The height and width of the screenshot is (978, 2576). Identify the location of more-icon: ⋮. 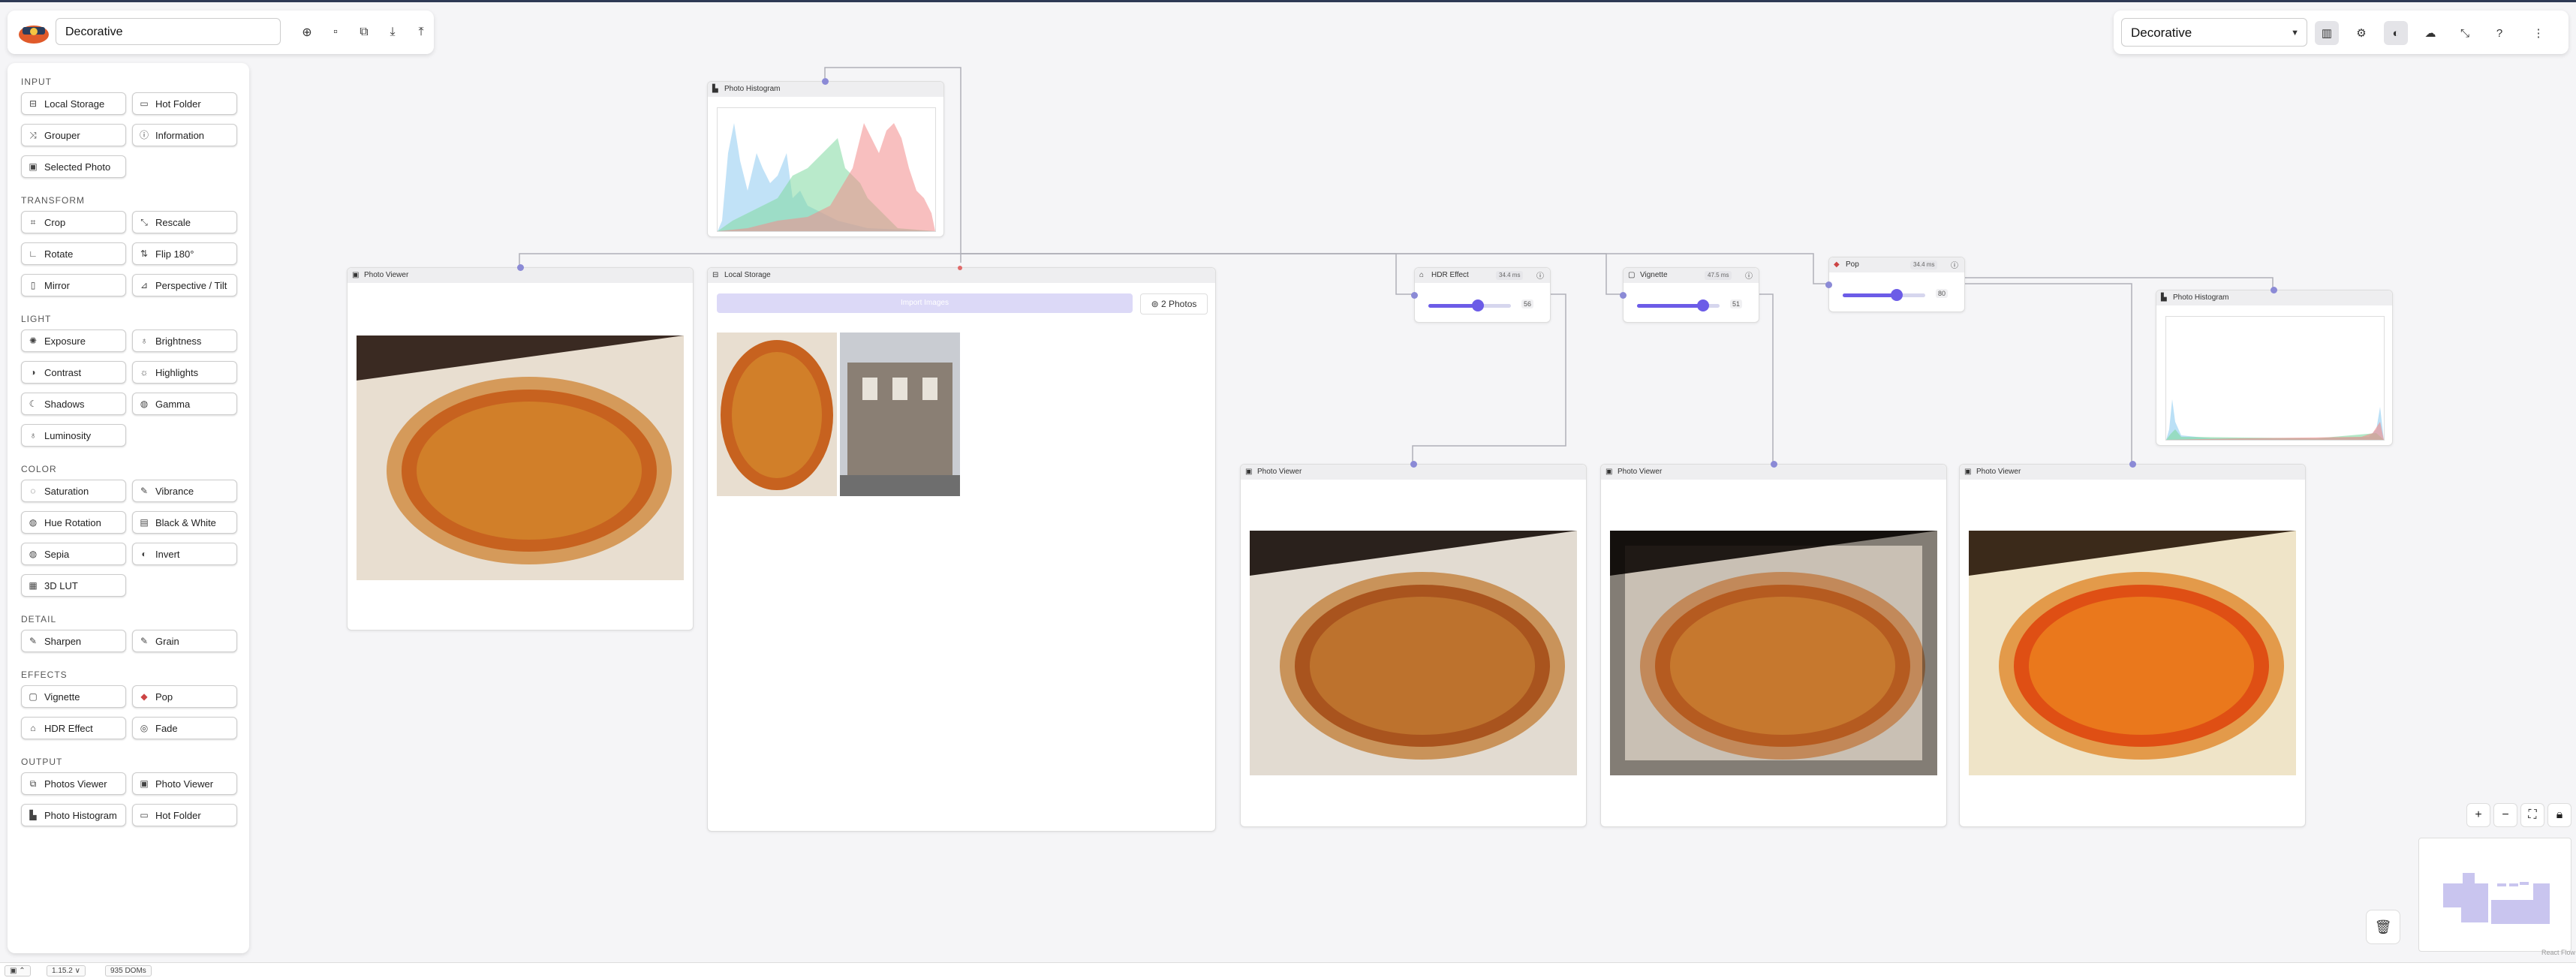
(2538, 33).